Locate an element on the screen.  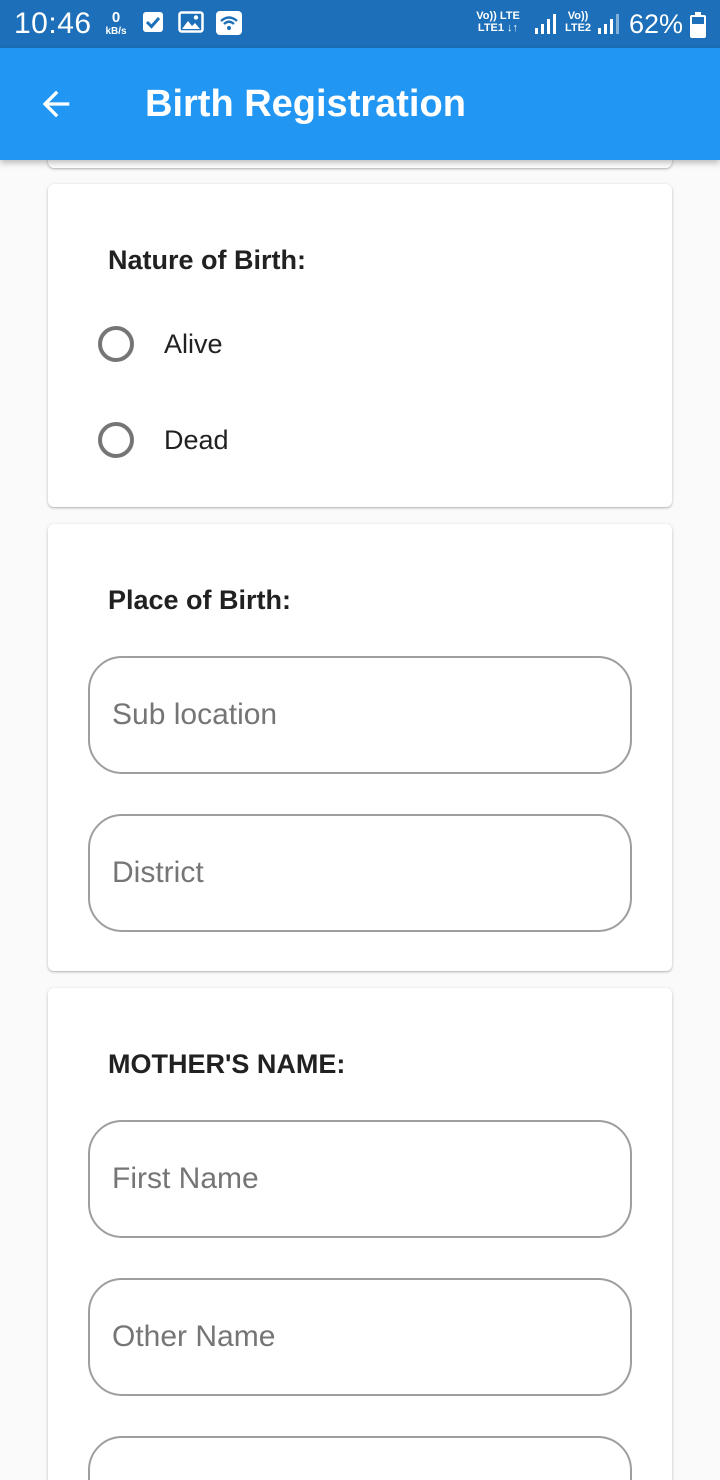
sim1-bottom-text: LTE1 ↓↑ is located at coordinates (498, 28).